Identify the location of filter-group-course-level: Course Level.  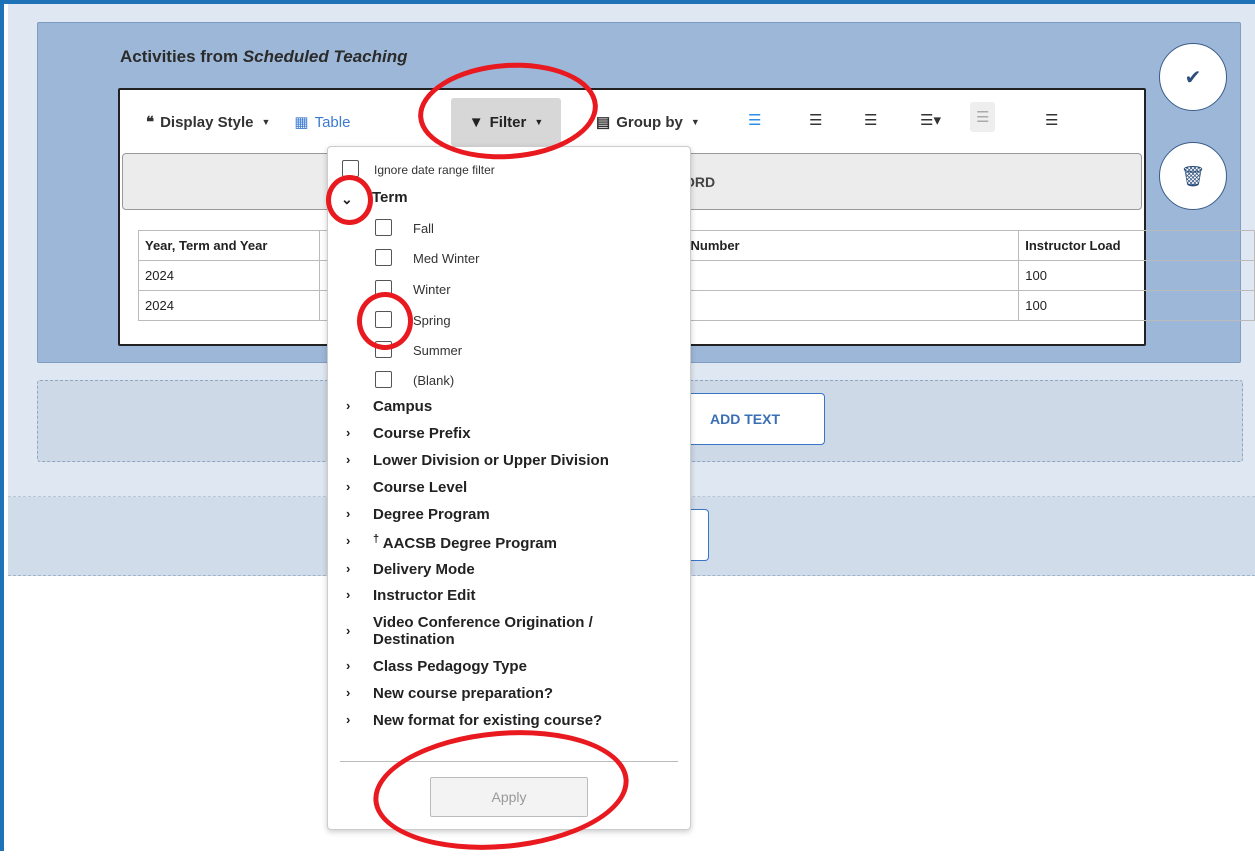
(420, 487).